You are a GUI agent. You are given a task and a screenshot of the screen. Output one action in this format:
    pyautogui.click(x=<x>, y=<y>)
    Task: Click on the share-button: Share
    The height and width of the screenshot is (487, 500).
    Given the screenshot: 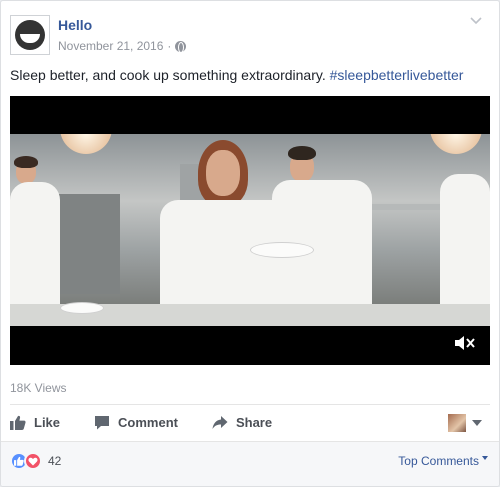 What is the action you would take?
    pyautogui.click(x=242, y=422)
    